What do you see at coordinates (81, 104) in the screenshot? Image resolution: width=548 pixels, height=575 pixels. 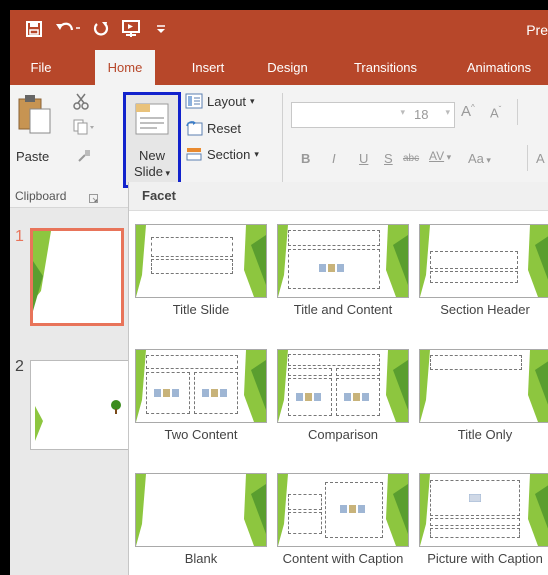 I see `cut-icon` at bounding box center [81, 104].